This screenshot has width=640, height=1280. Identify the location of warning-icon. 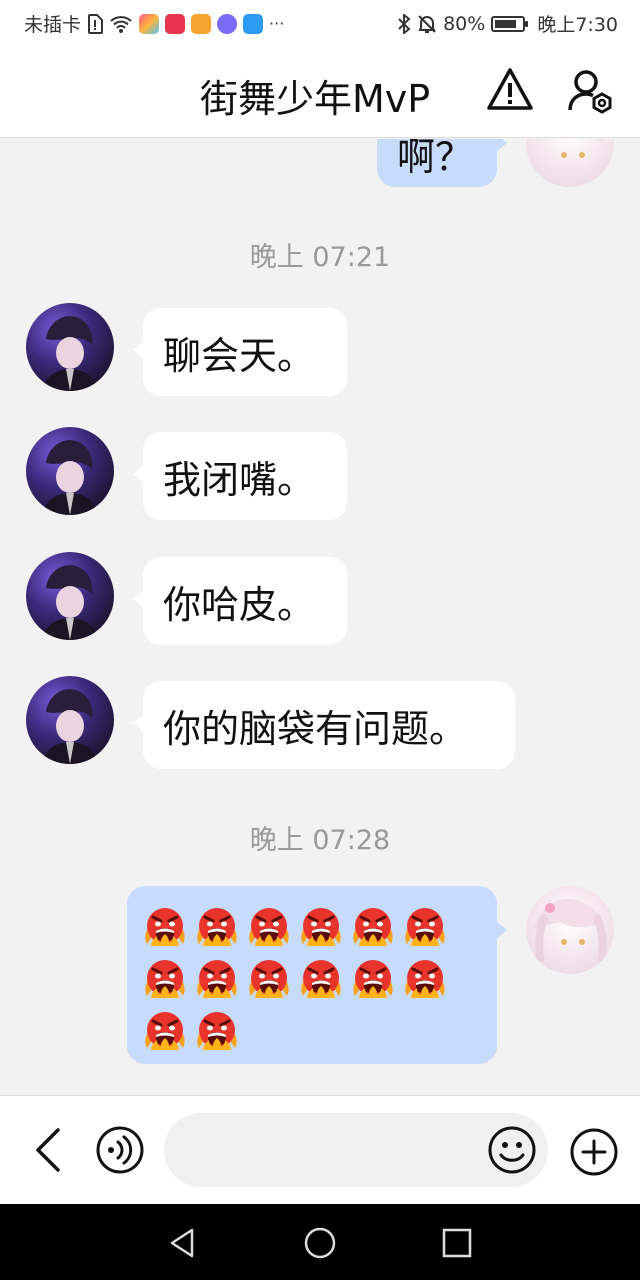
(510, 90).